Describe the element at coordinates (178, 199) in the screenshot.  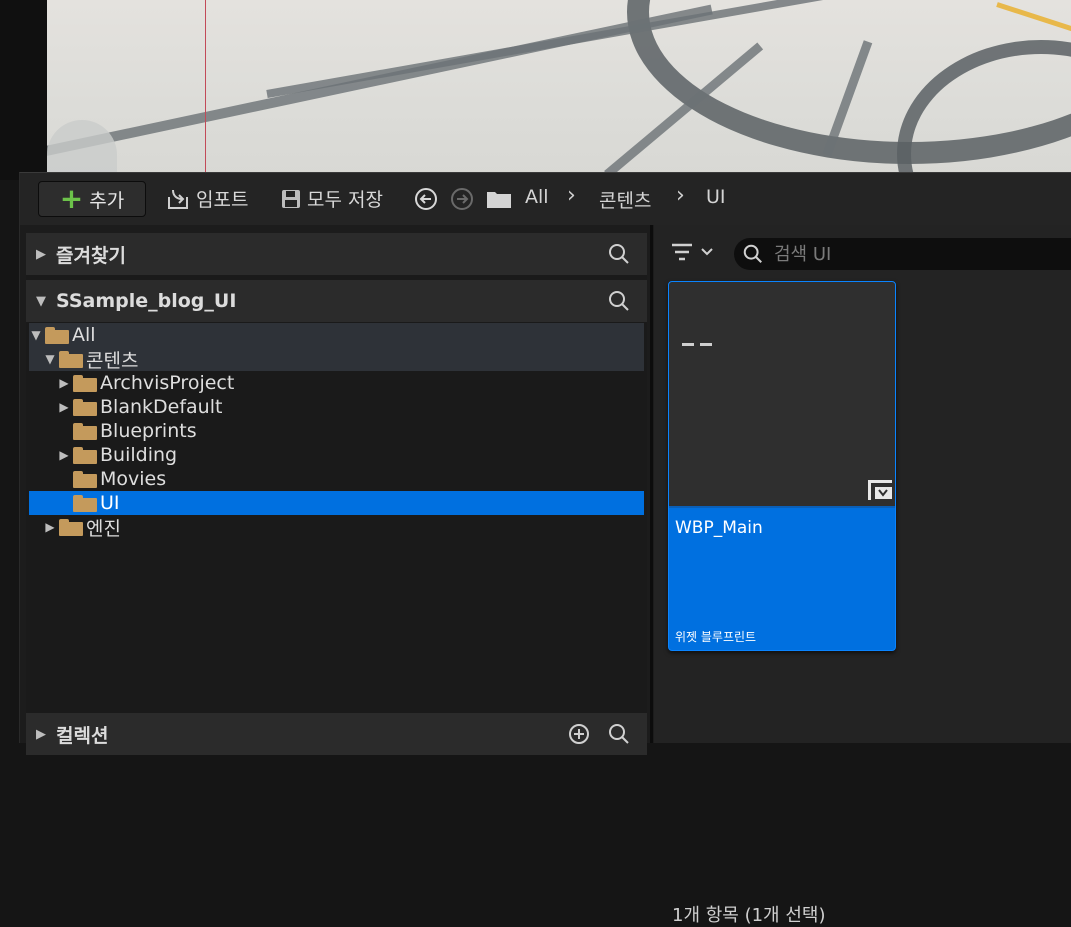
I see `import-icon` at that location.